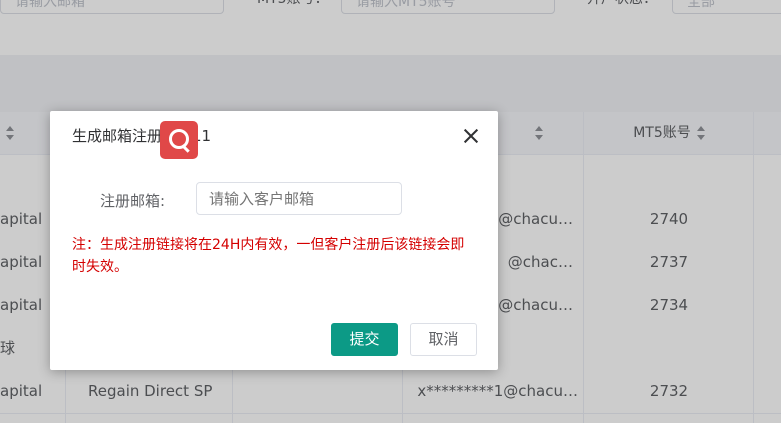  What do you see at coordinates (471, 136) in the screenshot?
I see `close-icon` at bounding box center [471, 136].